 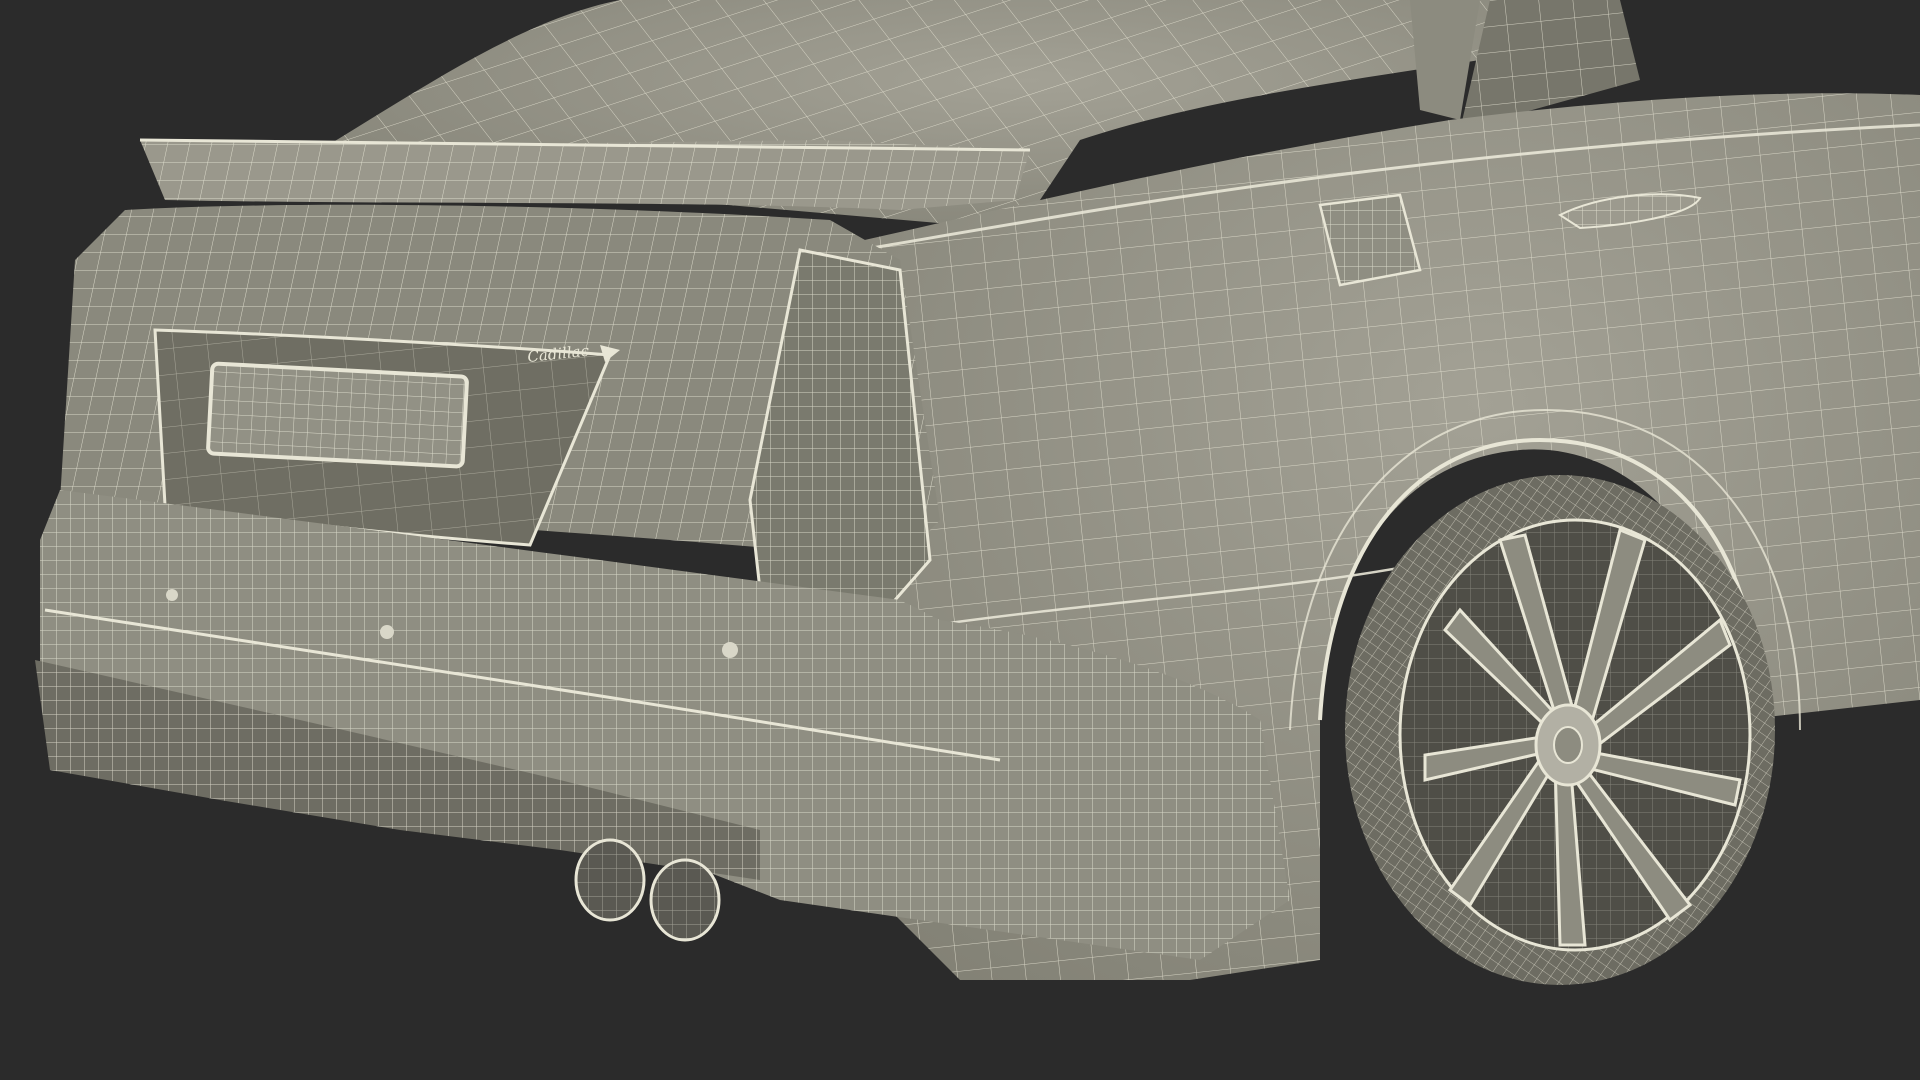 What do you see at coordinates (585, 174) in the screenshot?
I see `trunk-spoiler` at bounding box center [585, 174].